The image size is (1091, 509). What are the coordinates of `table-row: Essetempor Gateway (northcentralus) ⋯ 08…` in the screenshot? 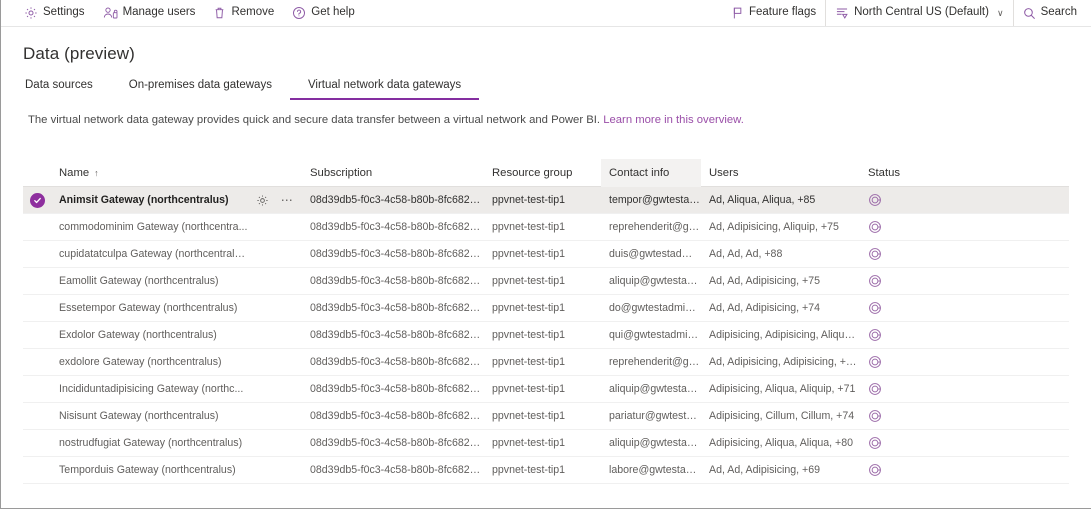 It's located at (546, 308).